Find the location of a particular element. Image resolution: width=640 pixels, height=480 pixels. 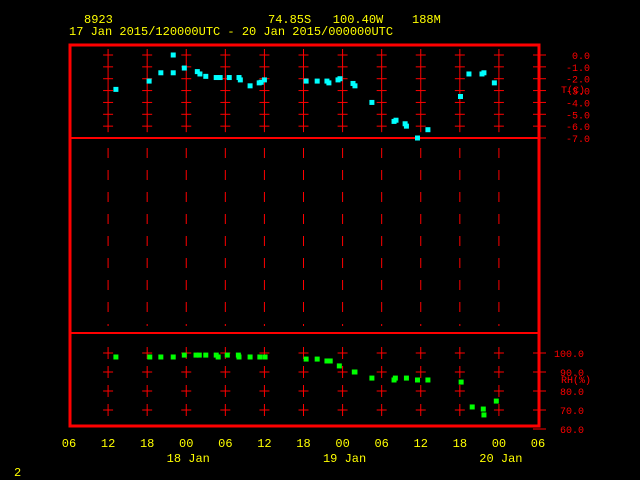

temperature-tick-label: -7.0 is located at coordinates (578, 140).